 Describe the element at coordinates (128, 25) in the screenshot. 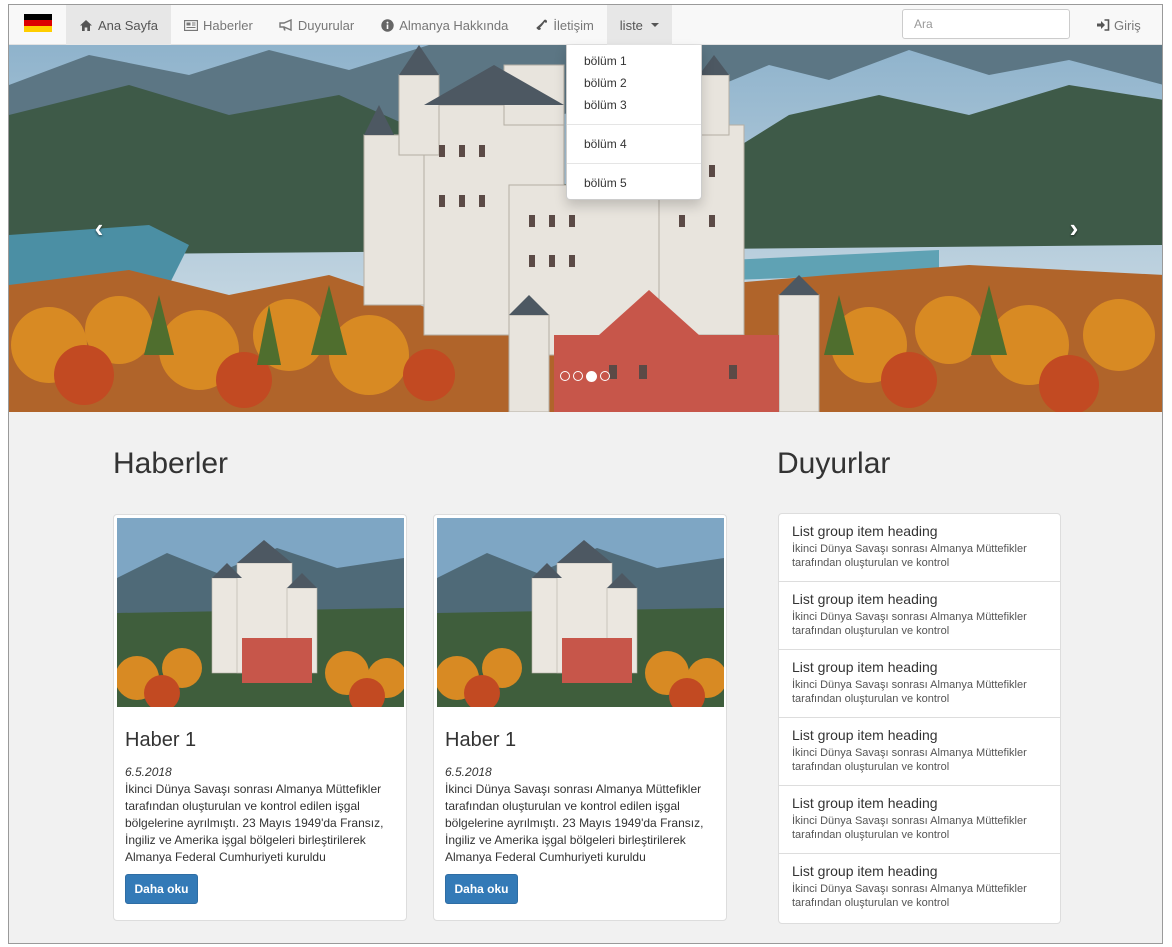

I see `nav-label-home: Ana Sayfa` at that location.